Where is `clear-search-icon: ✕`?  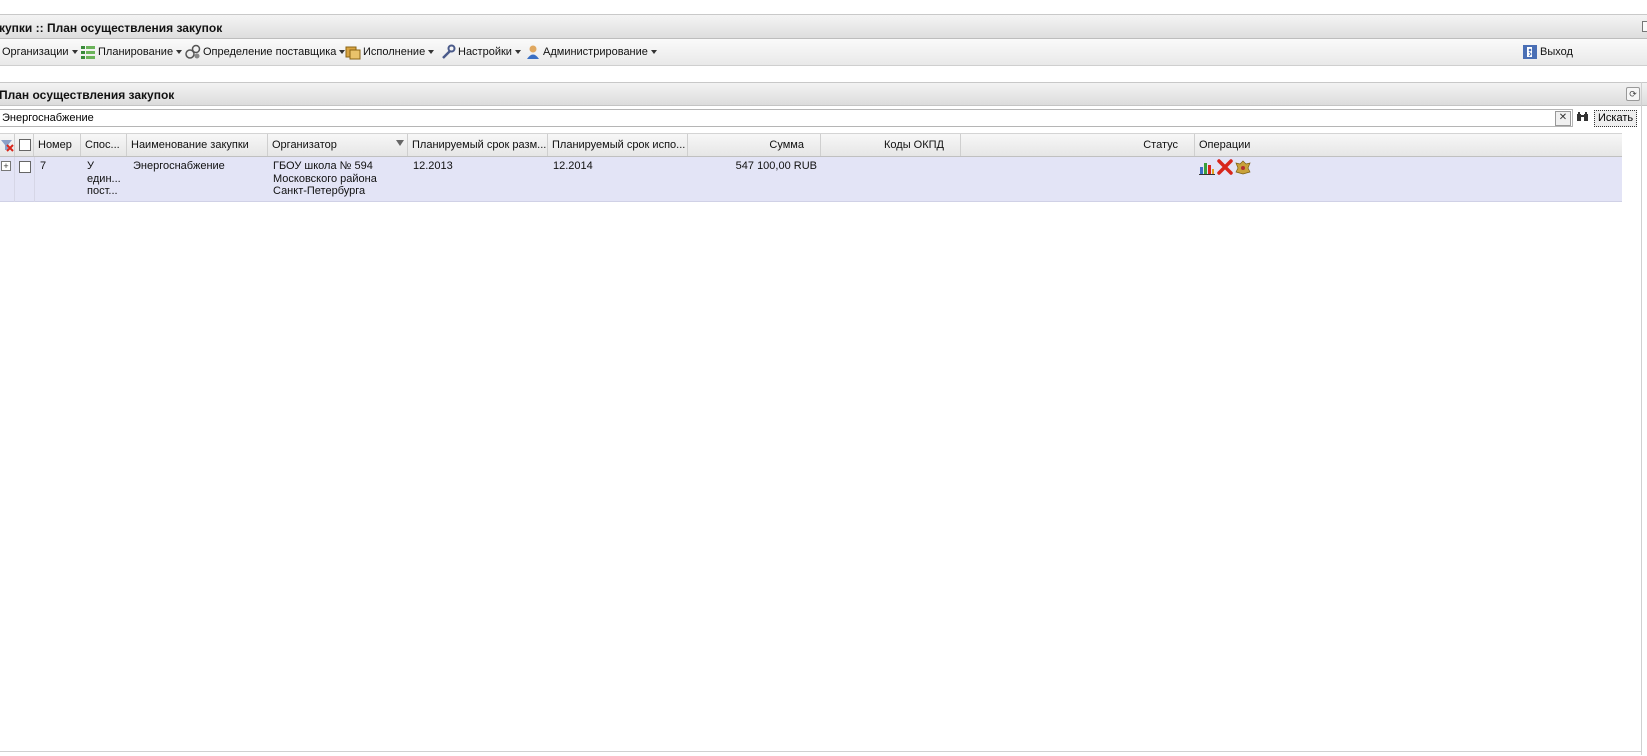
clear-search-icon: ✕ is located at coordinates (1563, 118).